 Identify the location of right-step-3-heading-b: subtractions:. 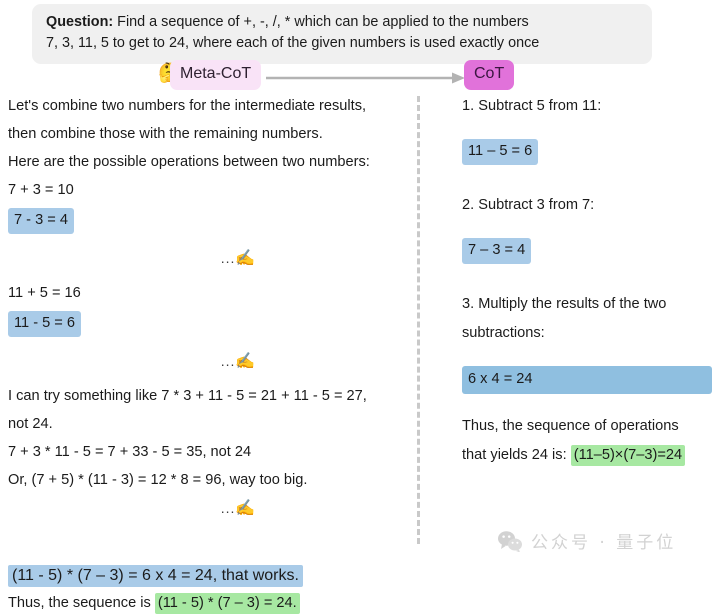
(503, 333).